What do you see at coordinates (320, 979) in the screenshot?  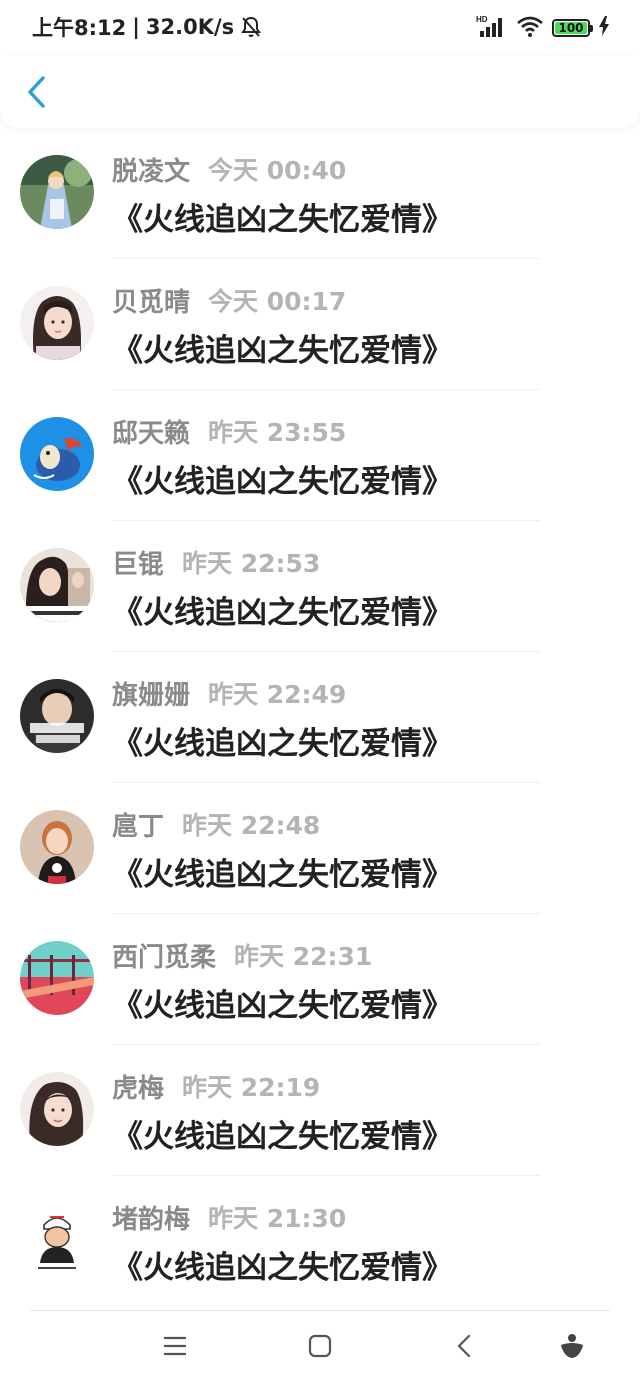 I see `list-item: 西门觅柔 昨天 22:31 《火线追凶之失忆爱情》` at bounding box center [320, 979].